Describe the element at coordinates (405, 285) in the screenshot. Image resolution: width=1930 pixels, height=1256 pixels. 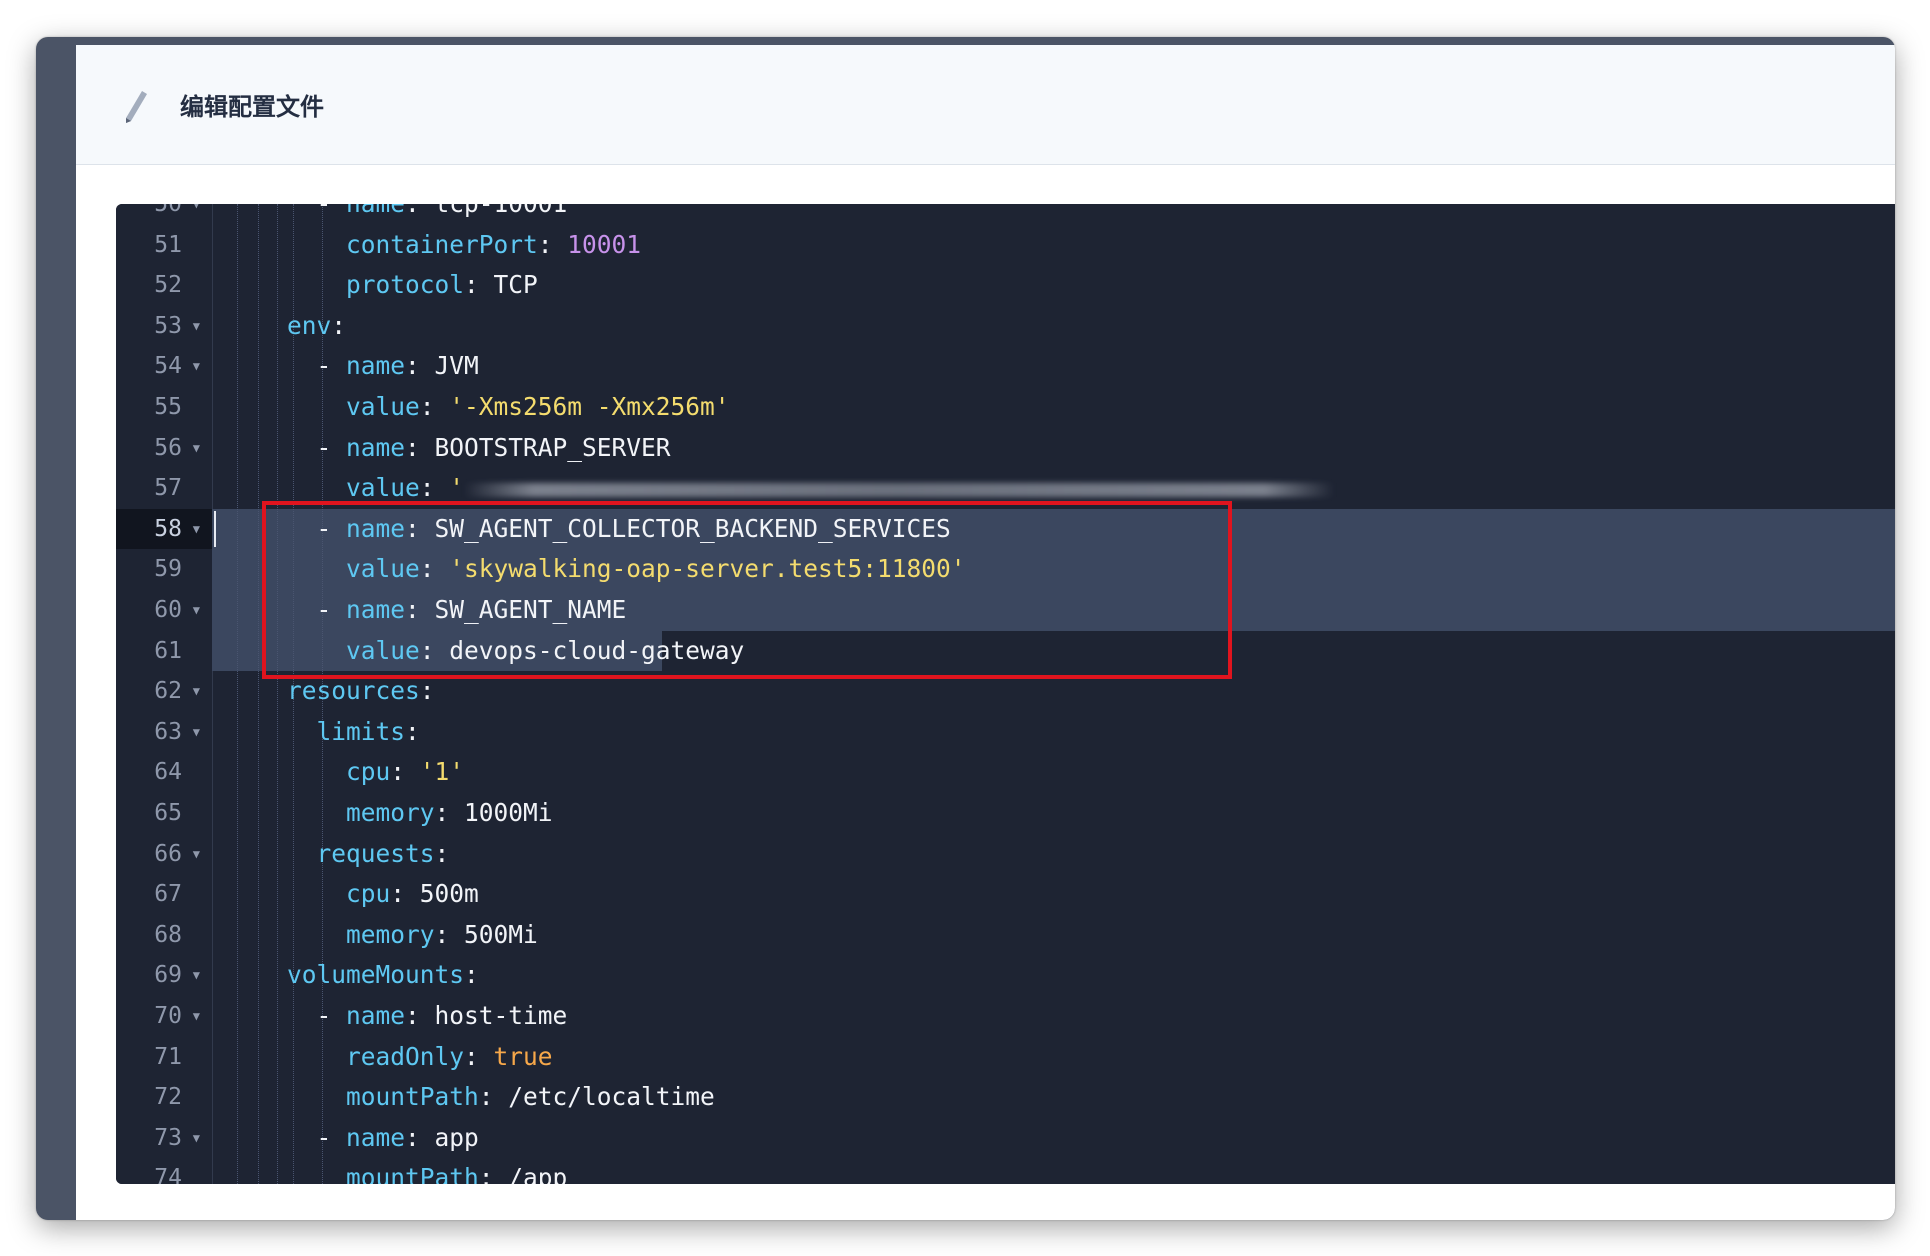
I see `yaml-key: protocol` at that location.